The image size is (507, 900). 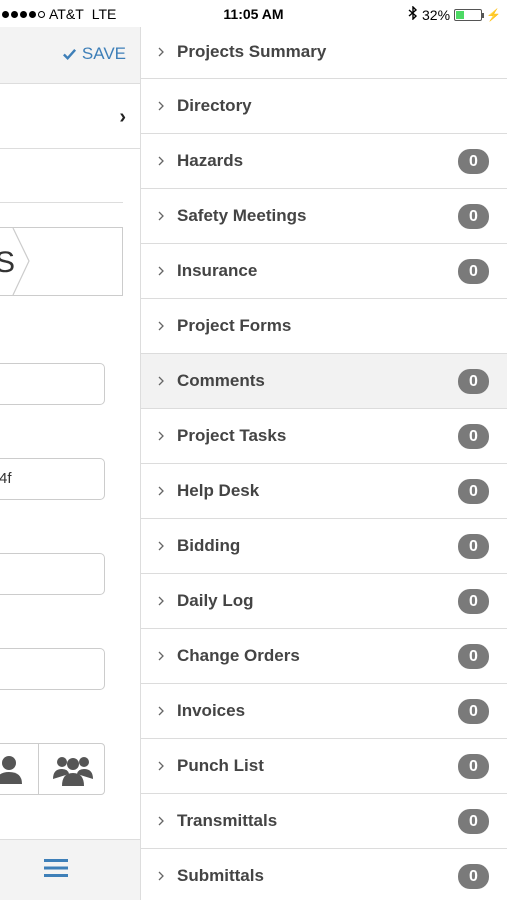 I want to click on left-footer, so click(x=70, y=869).